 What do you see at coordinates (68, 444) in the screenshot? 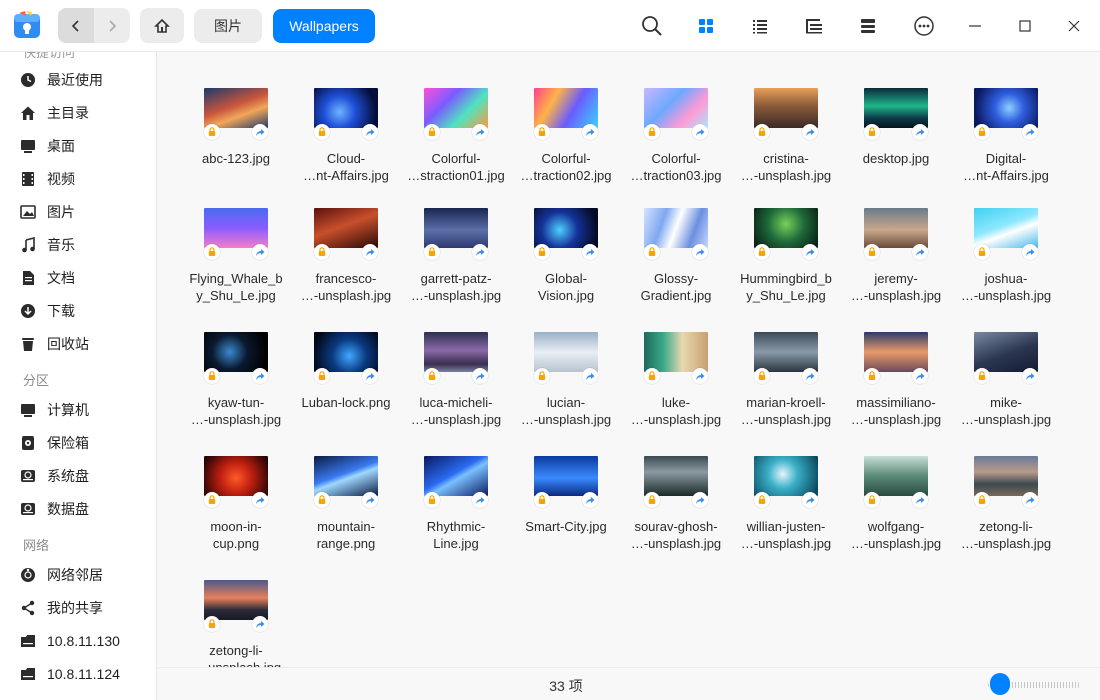
I see `sidebar-item-label: 保险箱` at bounding box center [68, 444].